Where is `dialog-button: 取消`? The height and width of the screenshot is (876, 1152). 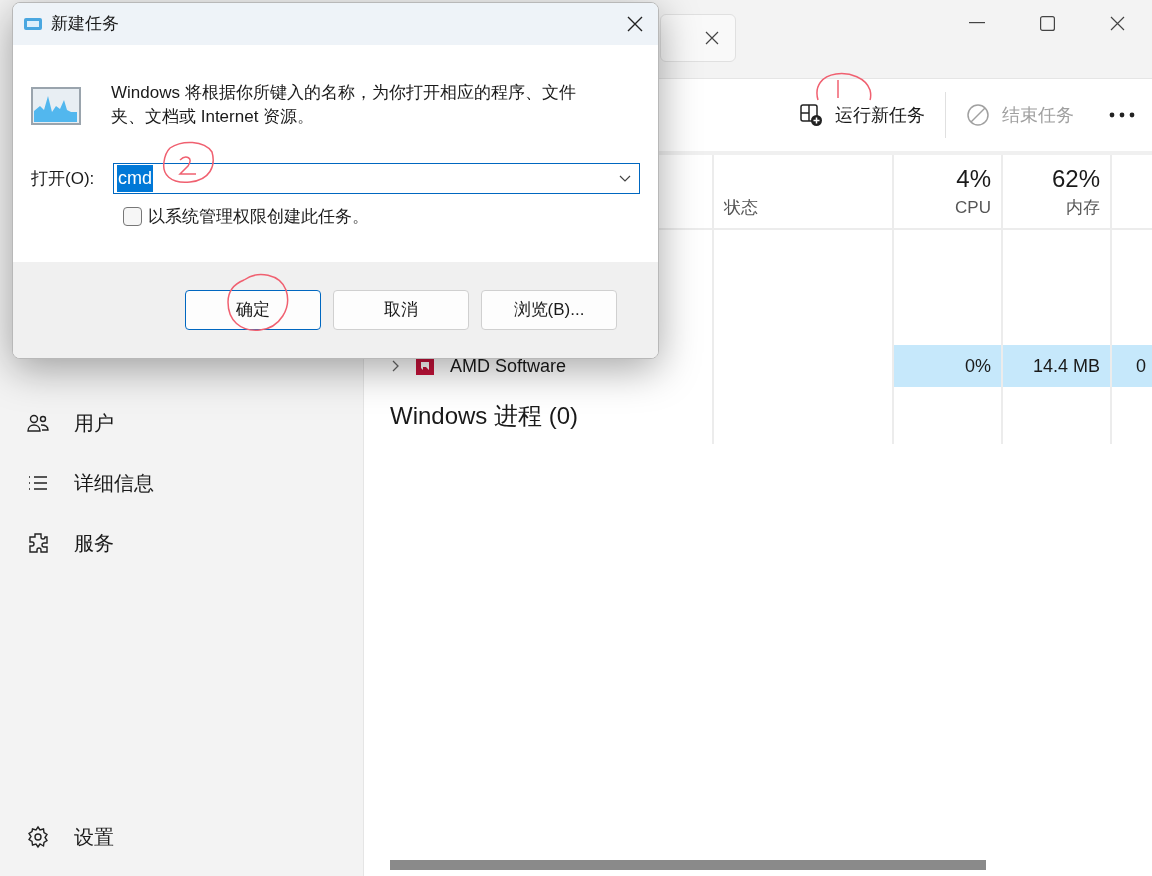 dialog-button: 取消 is located at coordinates (401, 310).